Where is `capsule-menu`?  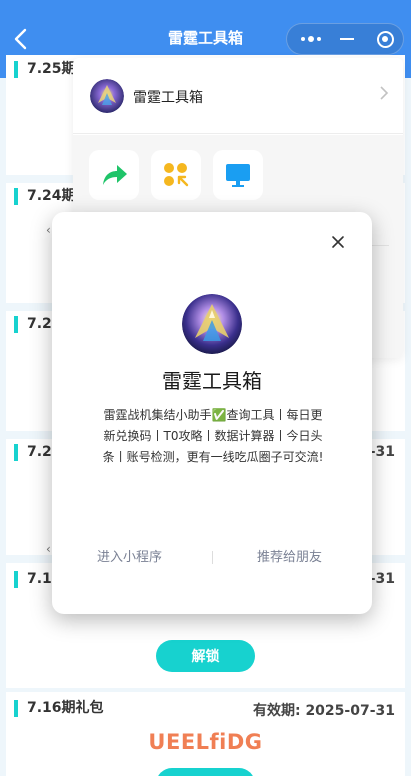
capsule-menu is located at coordinates (345, 39).